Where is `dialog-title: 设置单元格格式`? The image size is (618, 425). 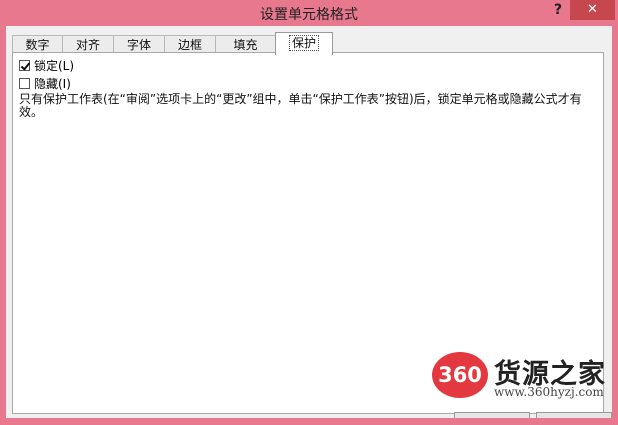 dialog-title: 设置单元格格式 is located at coordinates (309, 15).